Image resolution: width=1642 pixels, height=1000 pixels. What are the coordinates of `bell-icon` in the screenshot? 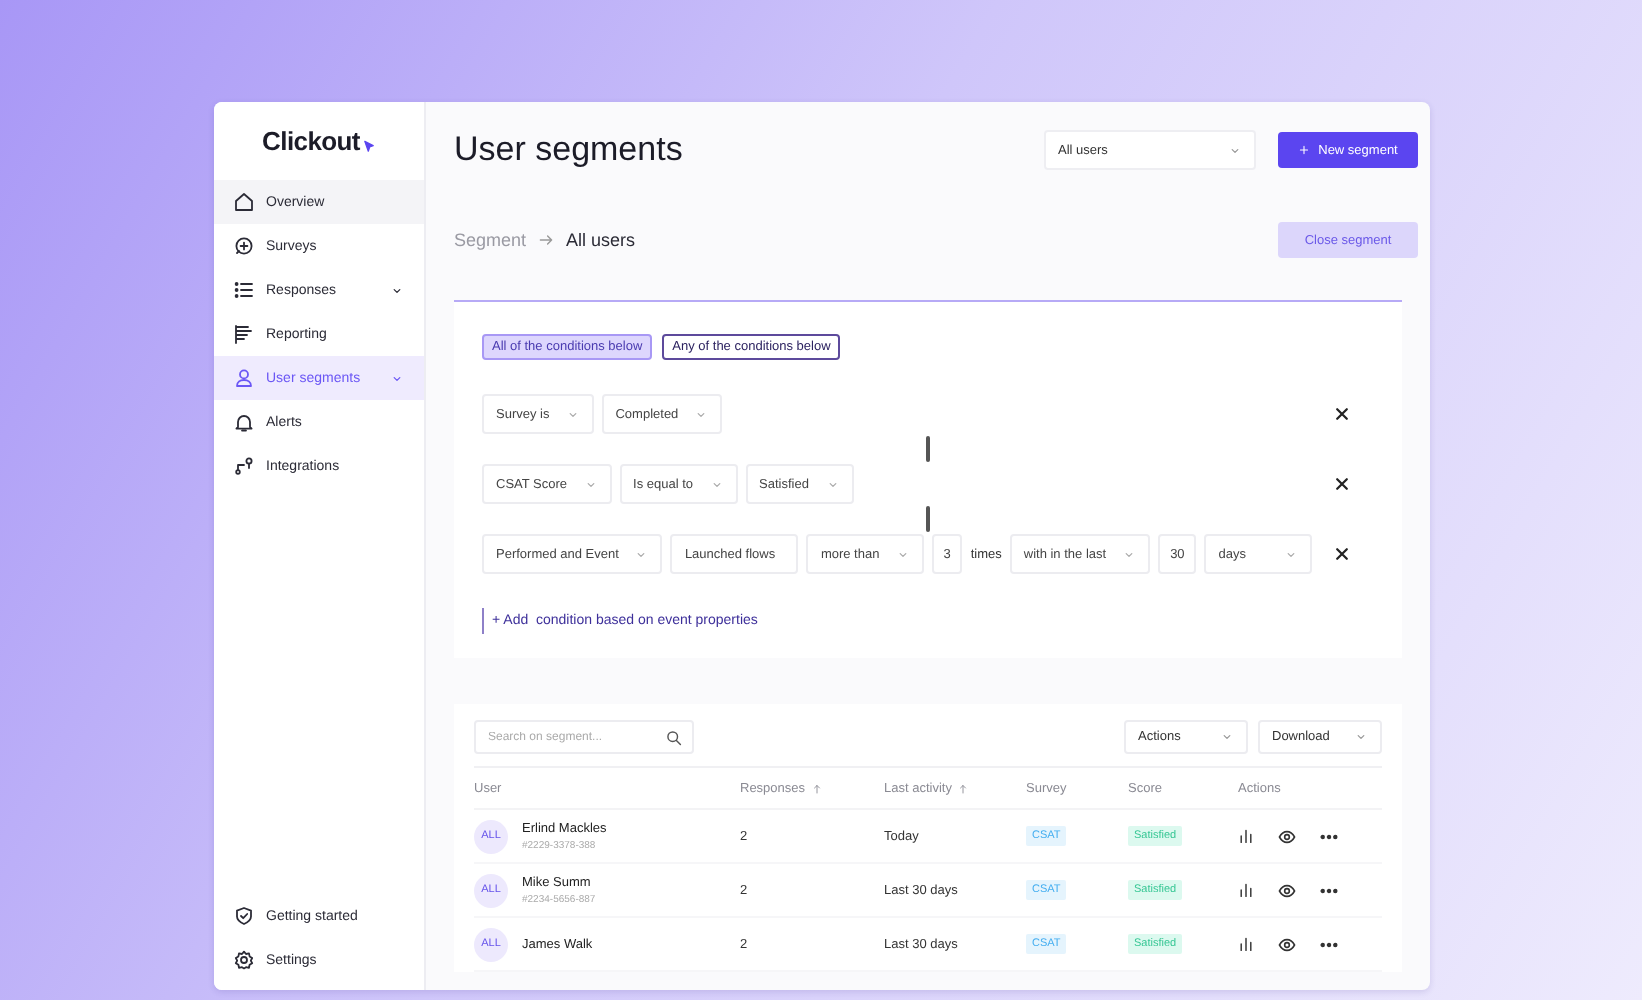 It's located at (244, 422).